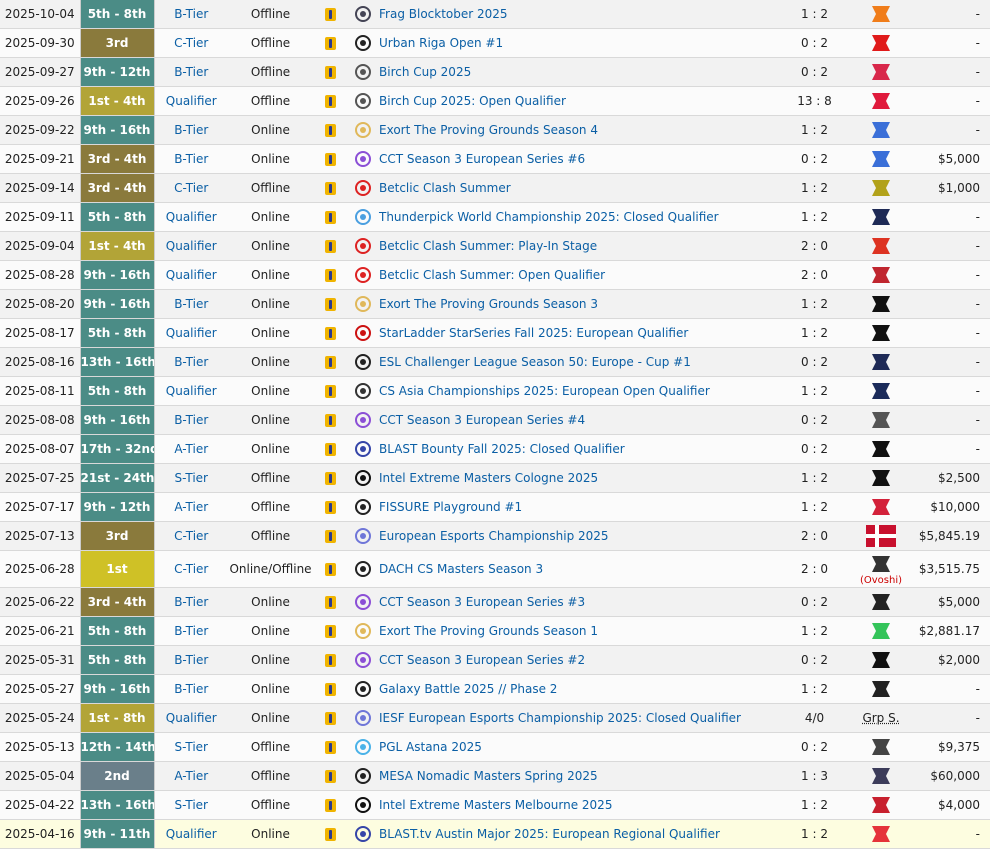 This screenshot has width=990, height=849. I want to click on tier-cell: C-Tier, so click(191, 43).